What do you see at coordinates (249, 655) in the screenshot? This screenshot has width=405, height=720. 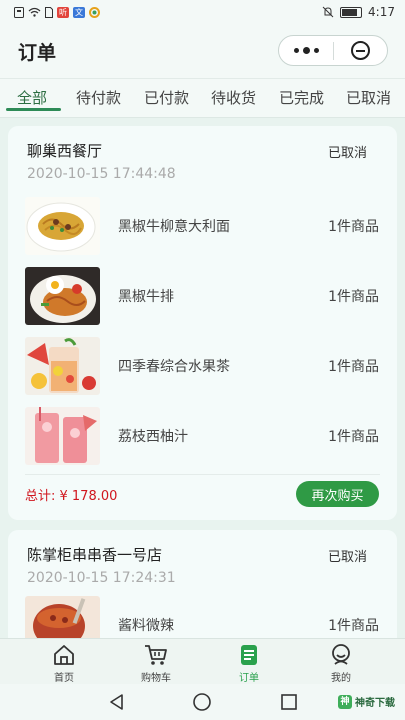 I see `orders-icon` at bounding box center [249, 655].